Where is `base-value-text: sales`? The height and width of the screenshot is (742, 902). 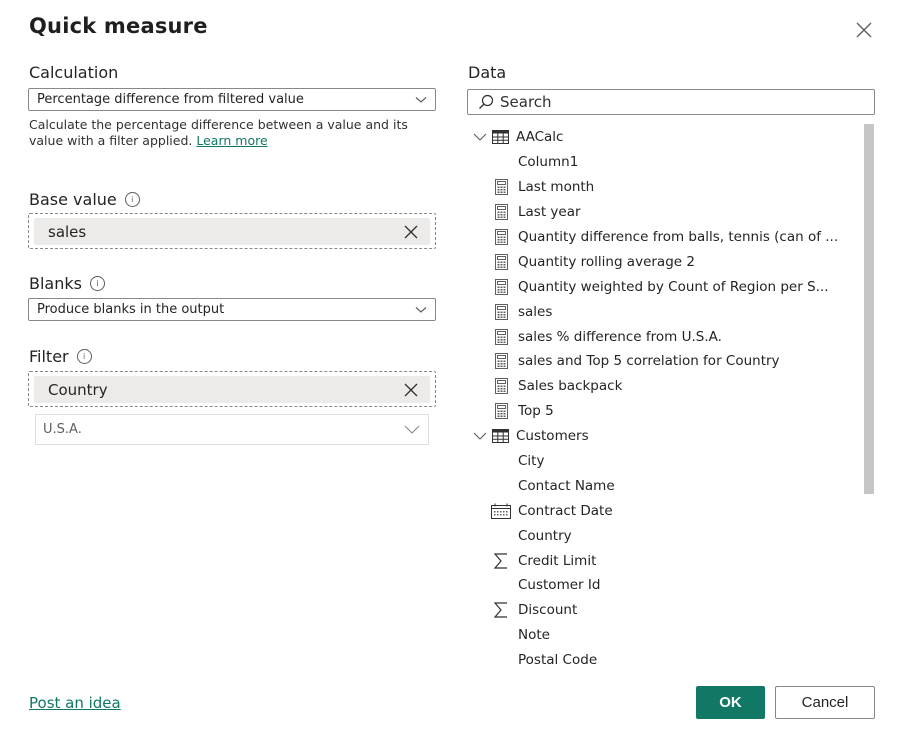 base-value-text: sales is located at coordinates (67, 231).